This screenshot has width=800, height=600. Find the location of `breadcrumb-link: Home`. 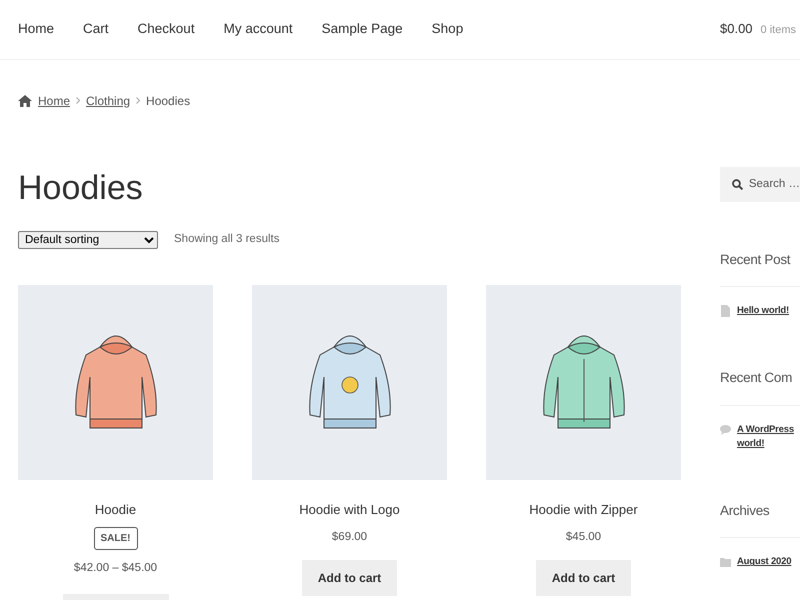

breadcrumb-link: Home is located at coordinates (54, 101).